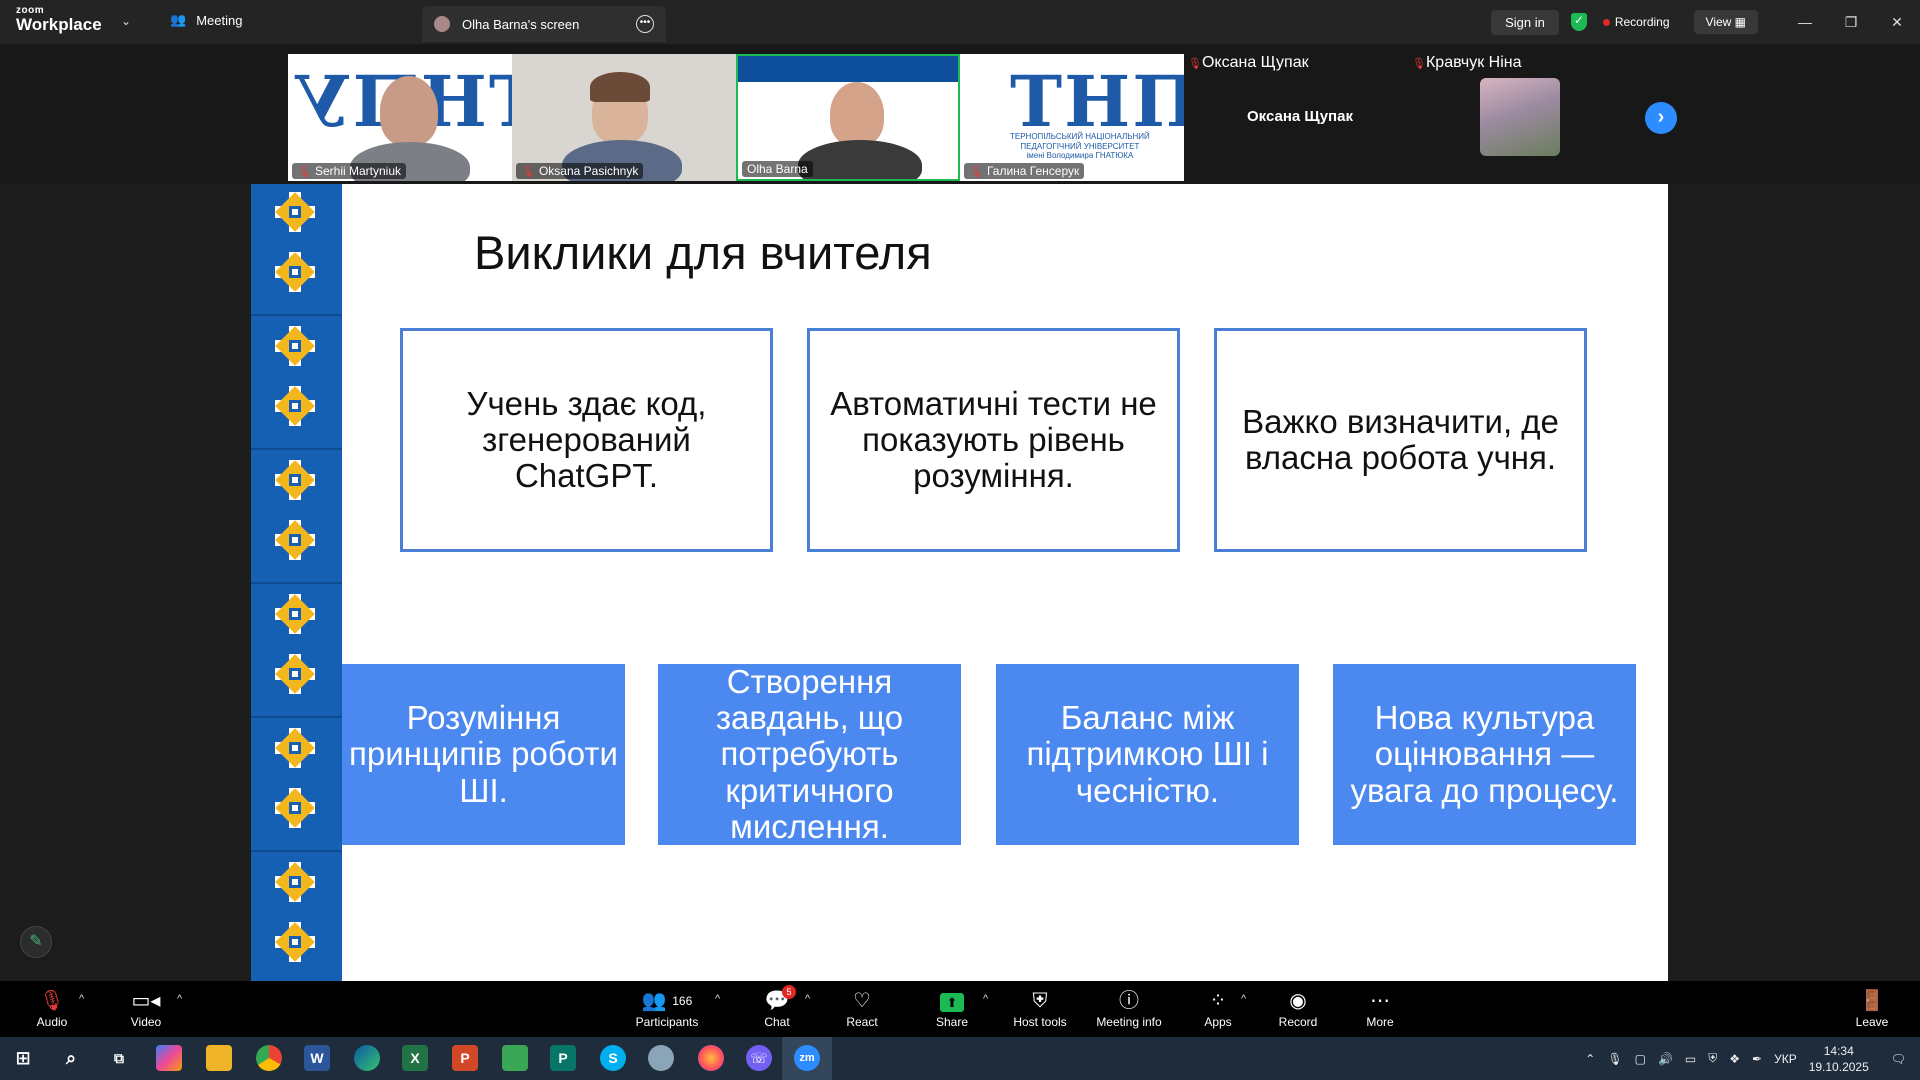 The height and width of the screenshot is (1080, 1920). What do you see at coordinates (661, 1058) in the screenshot?
I see `paint-icon` at bounding box center [661, 1058].